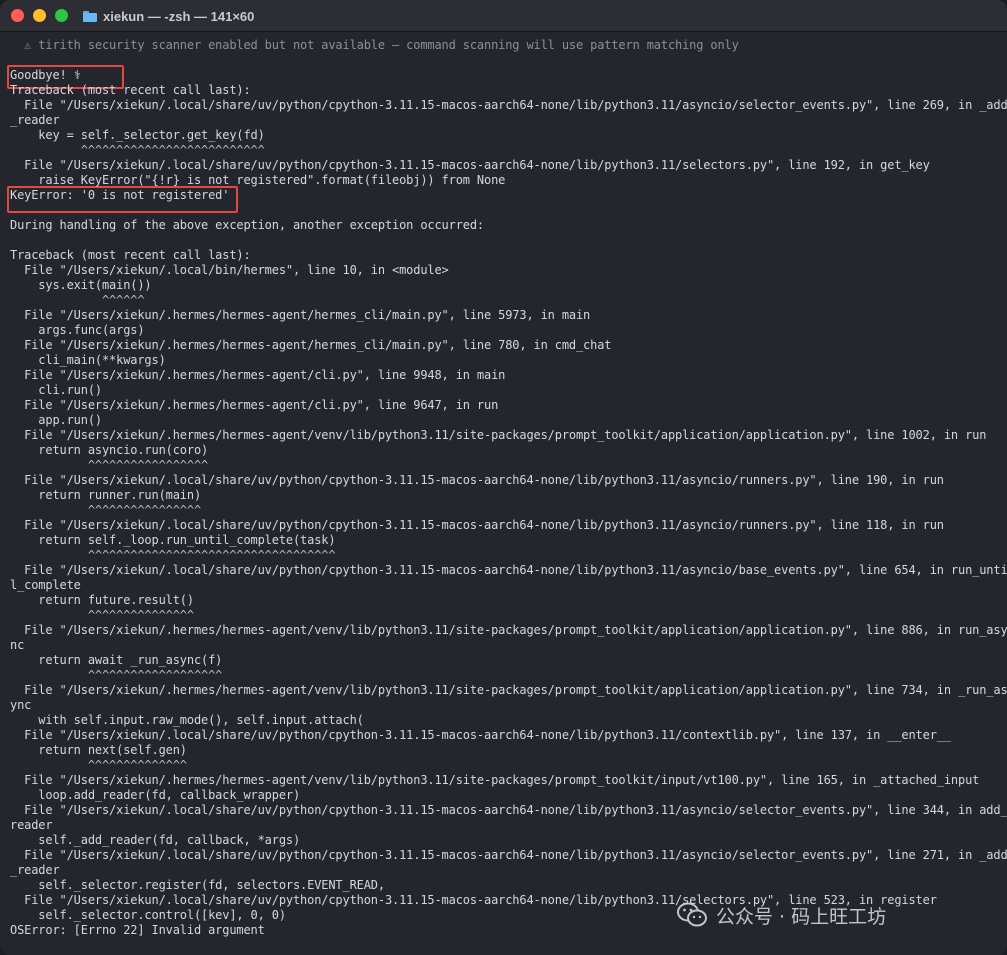 This screenshot has width=1007, height=955. I want to click on terminal-line: args.func(args), so click(77, 330).